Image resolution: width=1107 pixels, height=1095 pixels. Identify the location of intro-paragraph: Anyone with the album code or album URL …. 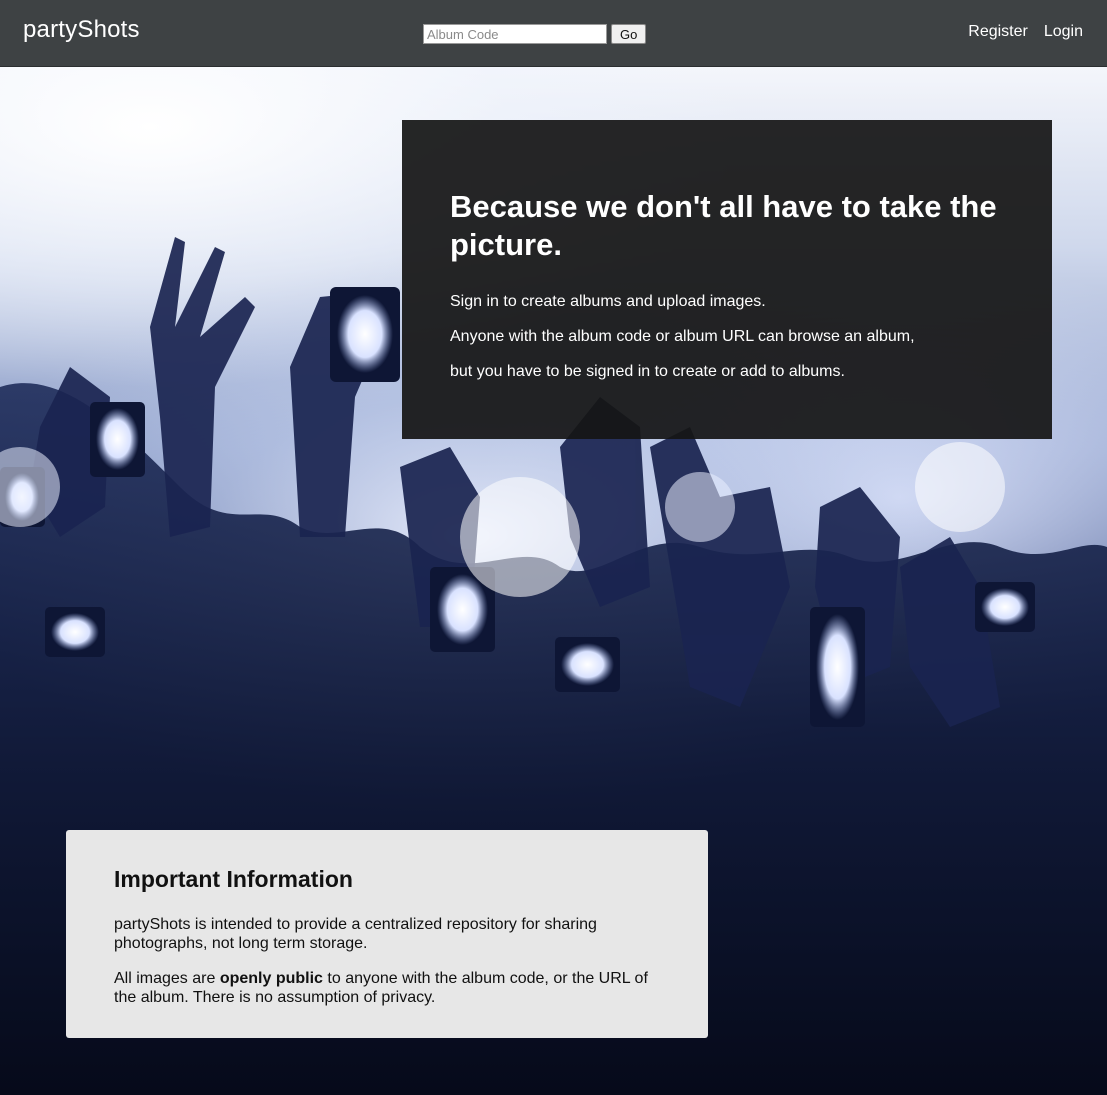
(682, 336).